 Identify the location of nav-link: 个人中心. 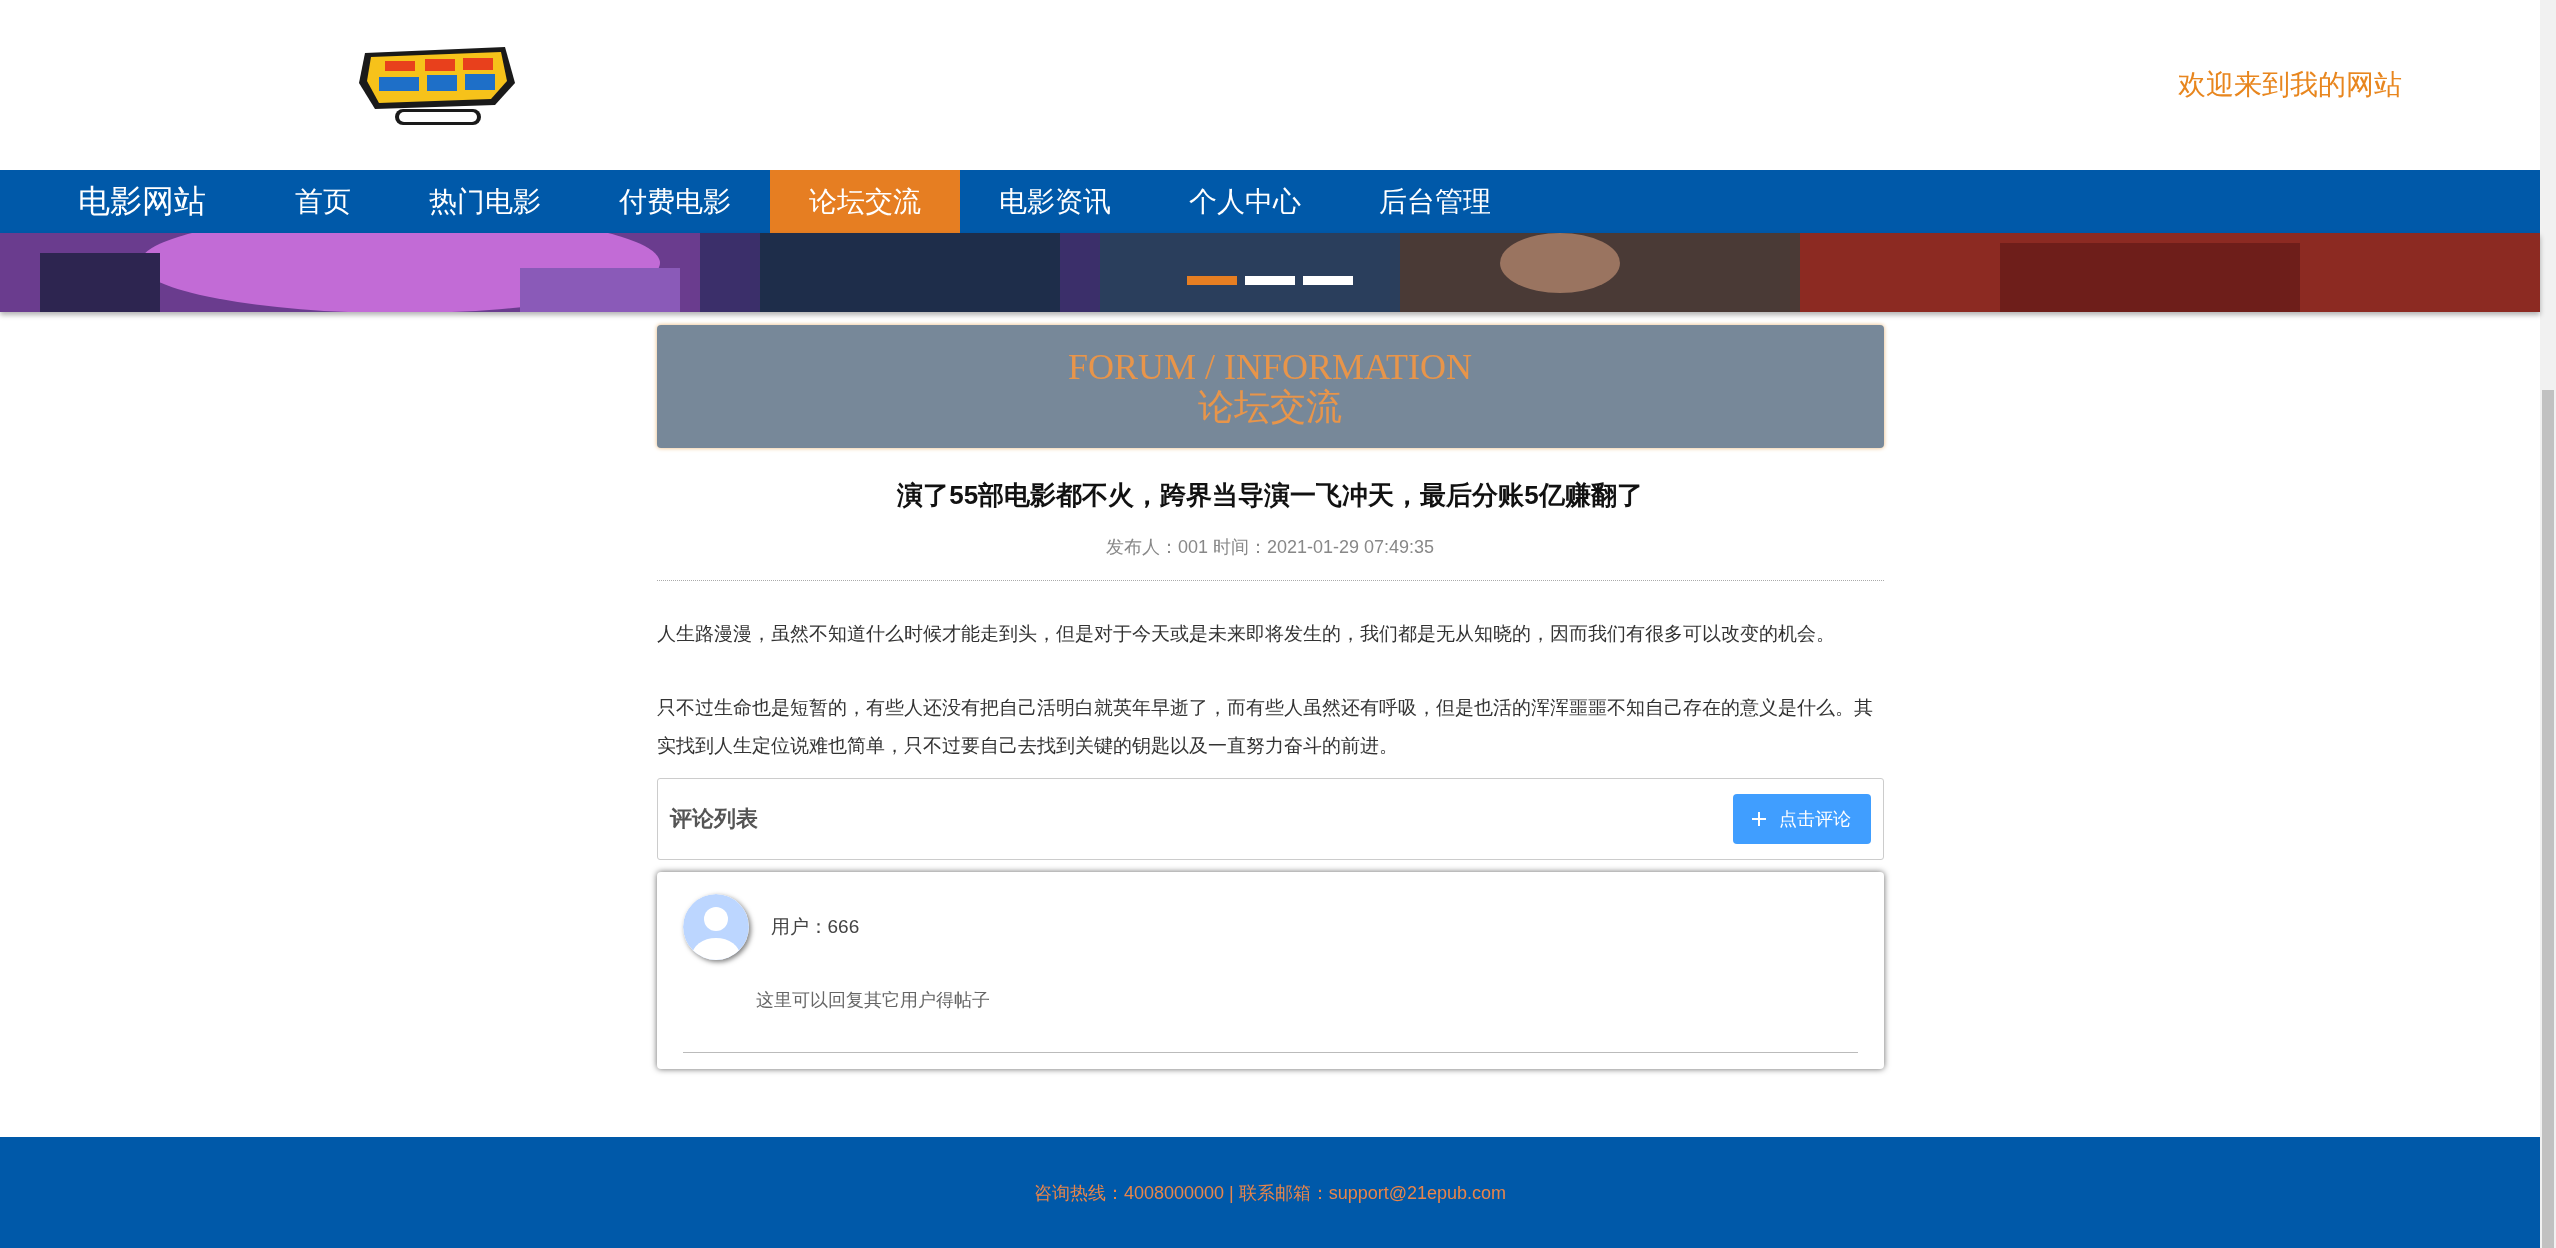
(1245, 201).